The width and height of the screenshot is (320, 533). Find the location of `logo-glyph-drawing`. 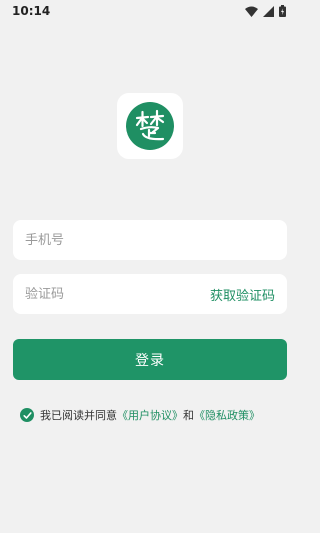

logo-glyph-drawing is located at coordinates (150, 125).